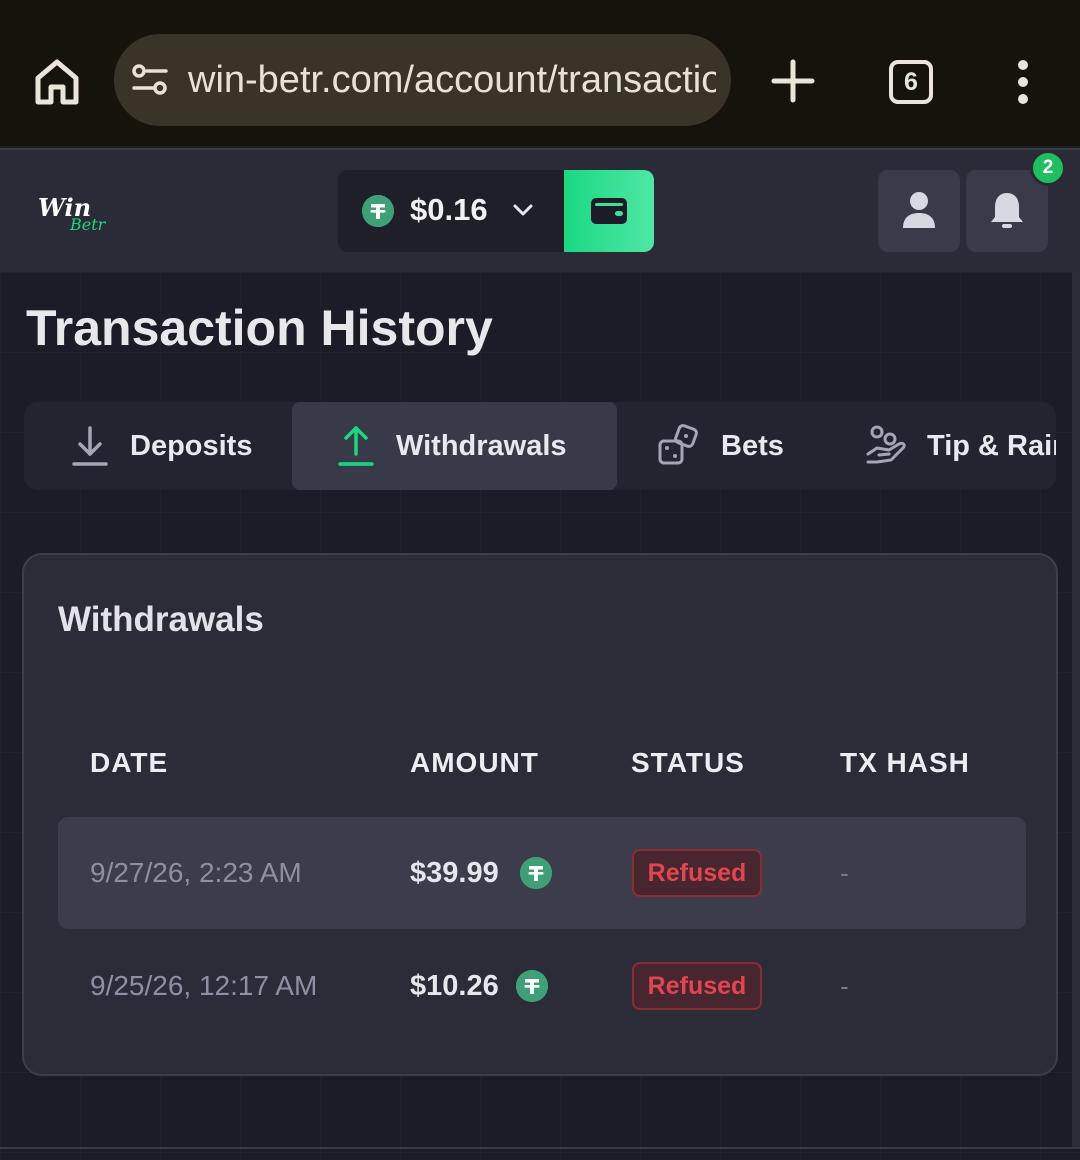 The height and width of the screenshot is (1160, 1080). I want to click on download-icon, so click(90, 446).